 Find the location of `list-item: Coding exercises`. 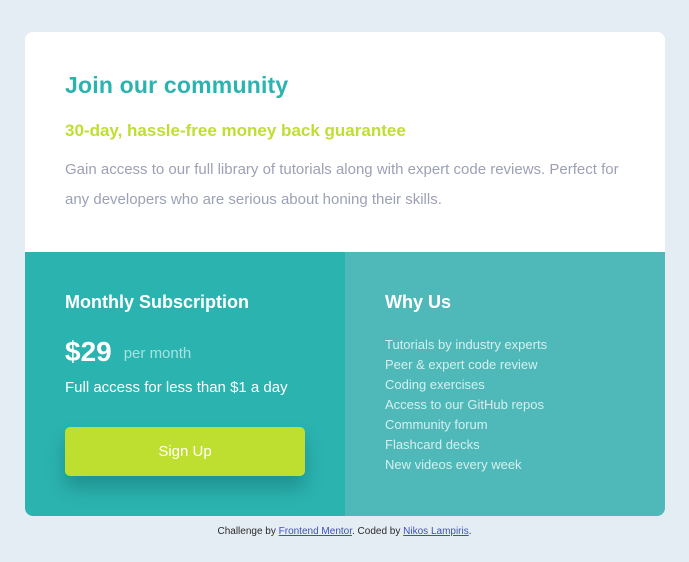

list-item: Coding exercises is located at coordinates (435, 384).